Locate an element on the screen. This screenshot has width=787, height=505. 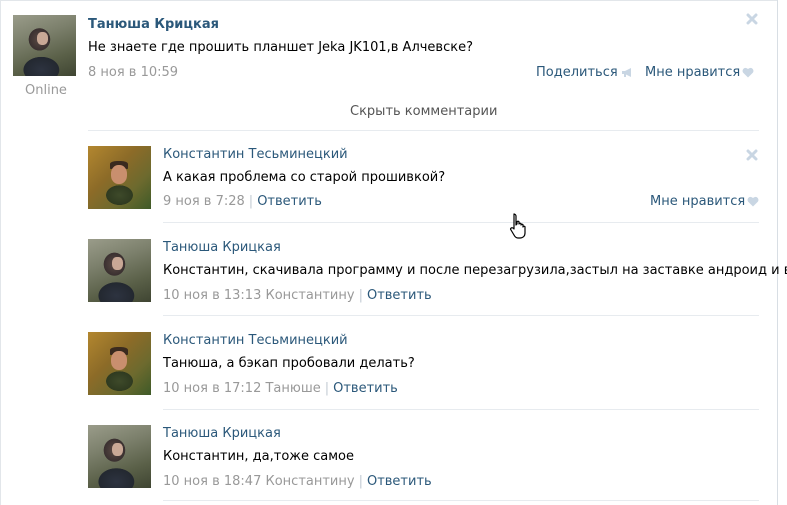
comment-time: 10 ноя в 17:12 is located at coordinates (212, 388).